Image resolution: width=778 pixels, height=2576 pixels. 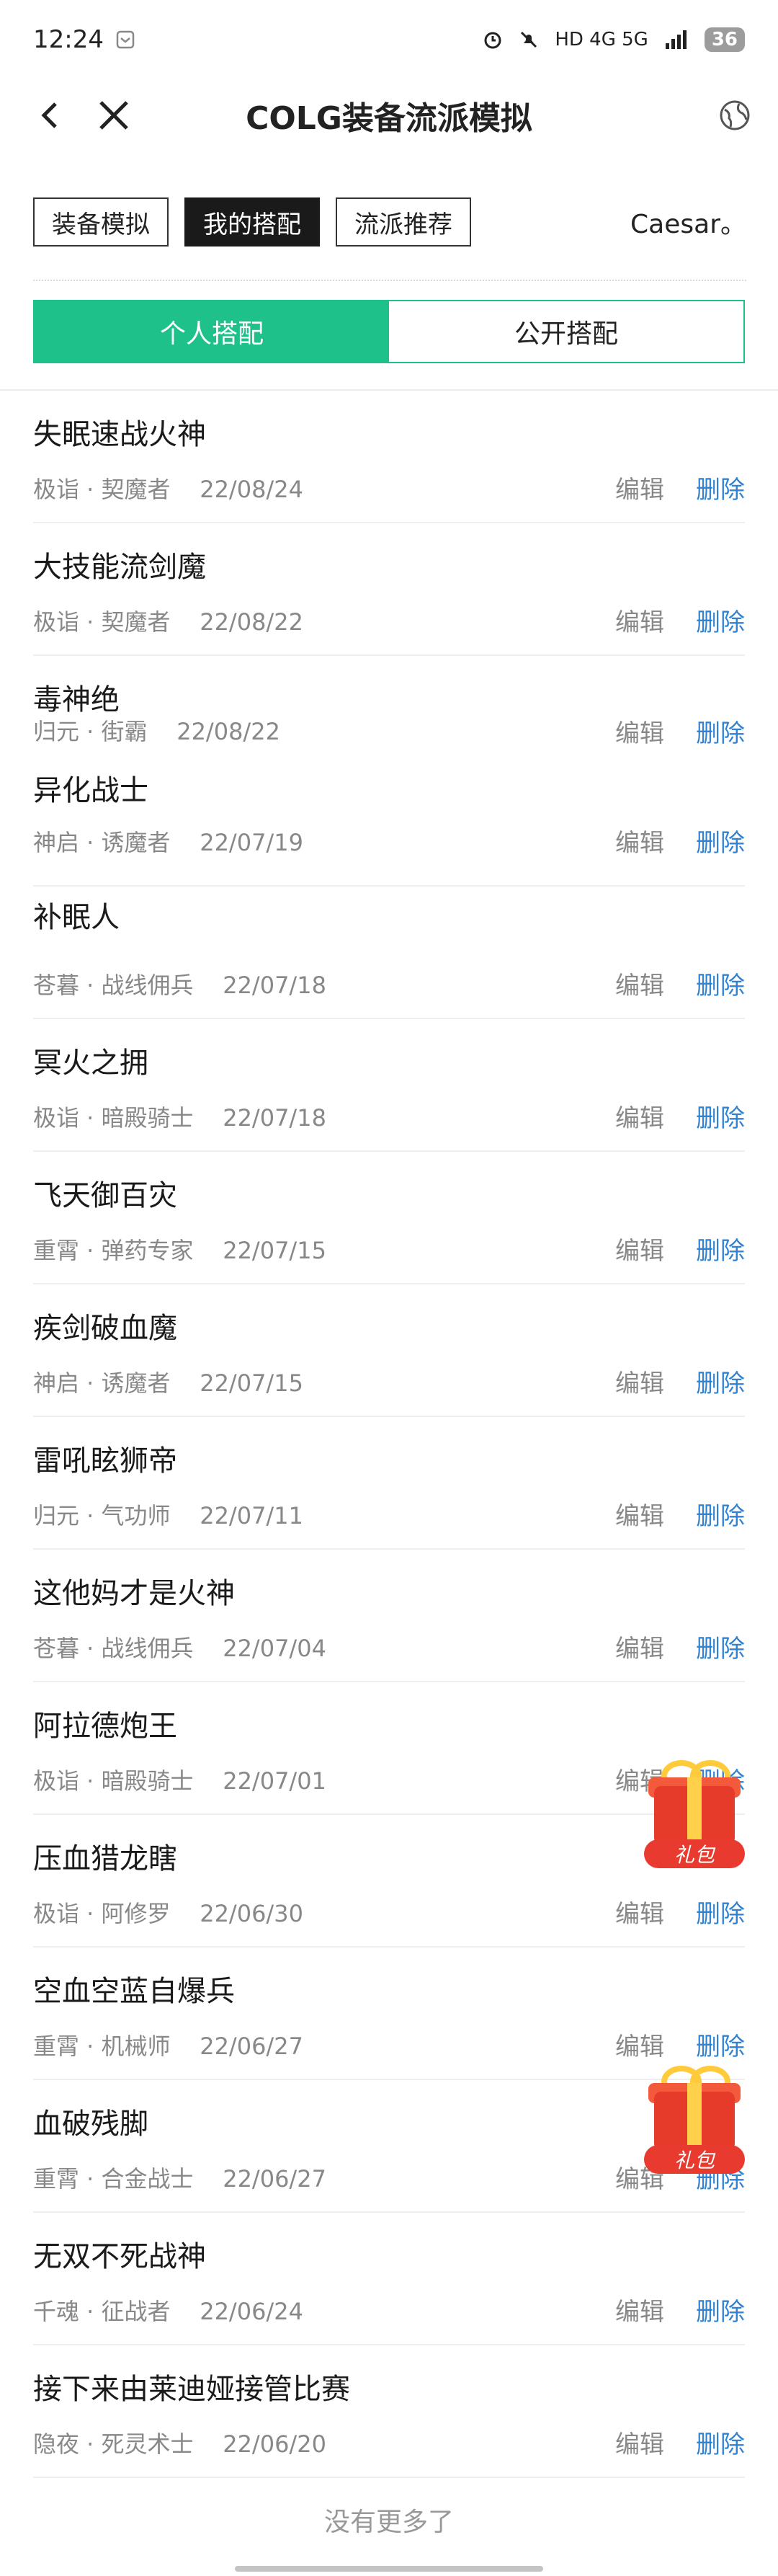 I want to click on build-meta: 隐夜 · 死灵术士 22/06/20, so click(x=179, y=2444).